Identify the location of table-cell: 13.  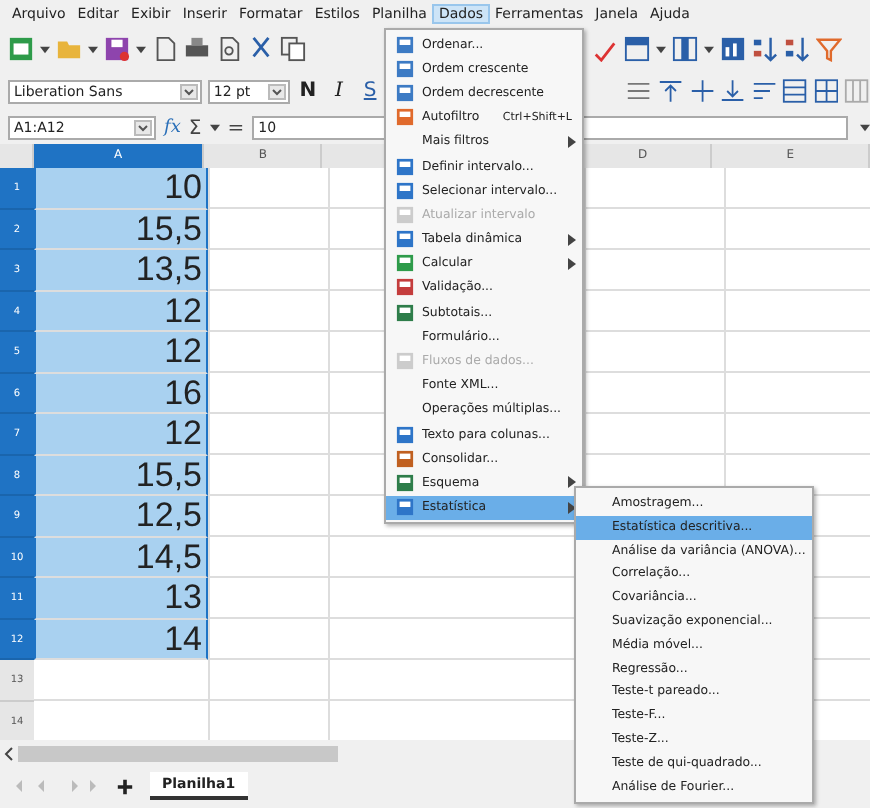
(121, 598).